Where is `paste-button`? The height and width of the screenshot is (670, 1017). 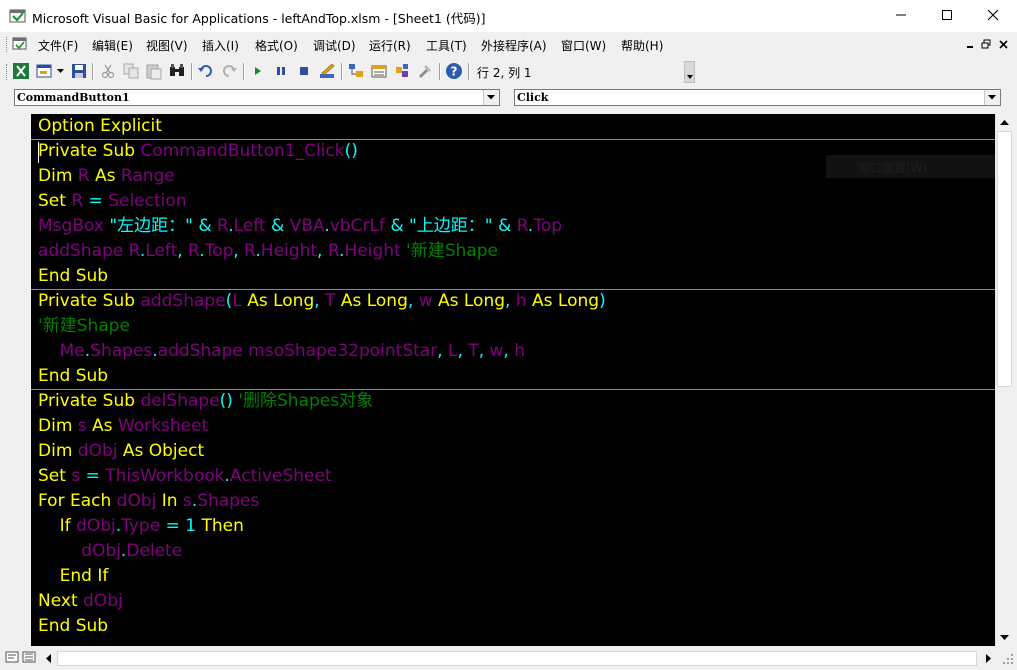
paste-button is located at coordinates (154, 71).